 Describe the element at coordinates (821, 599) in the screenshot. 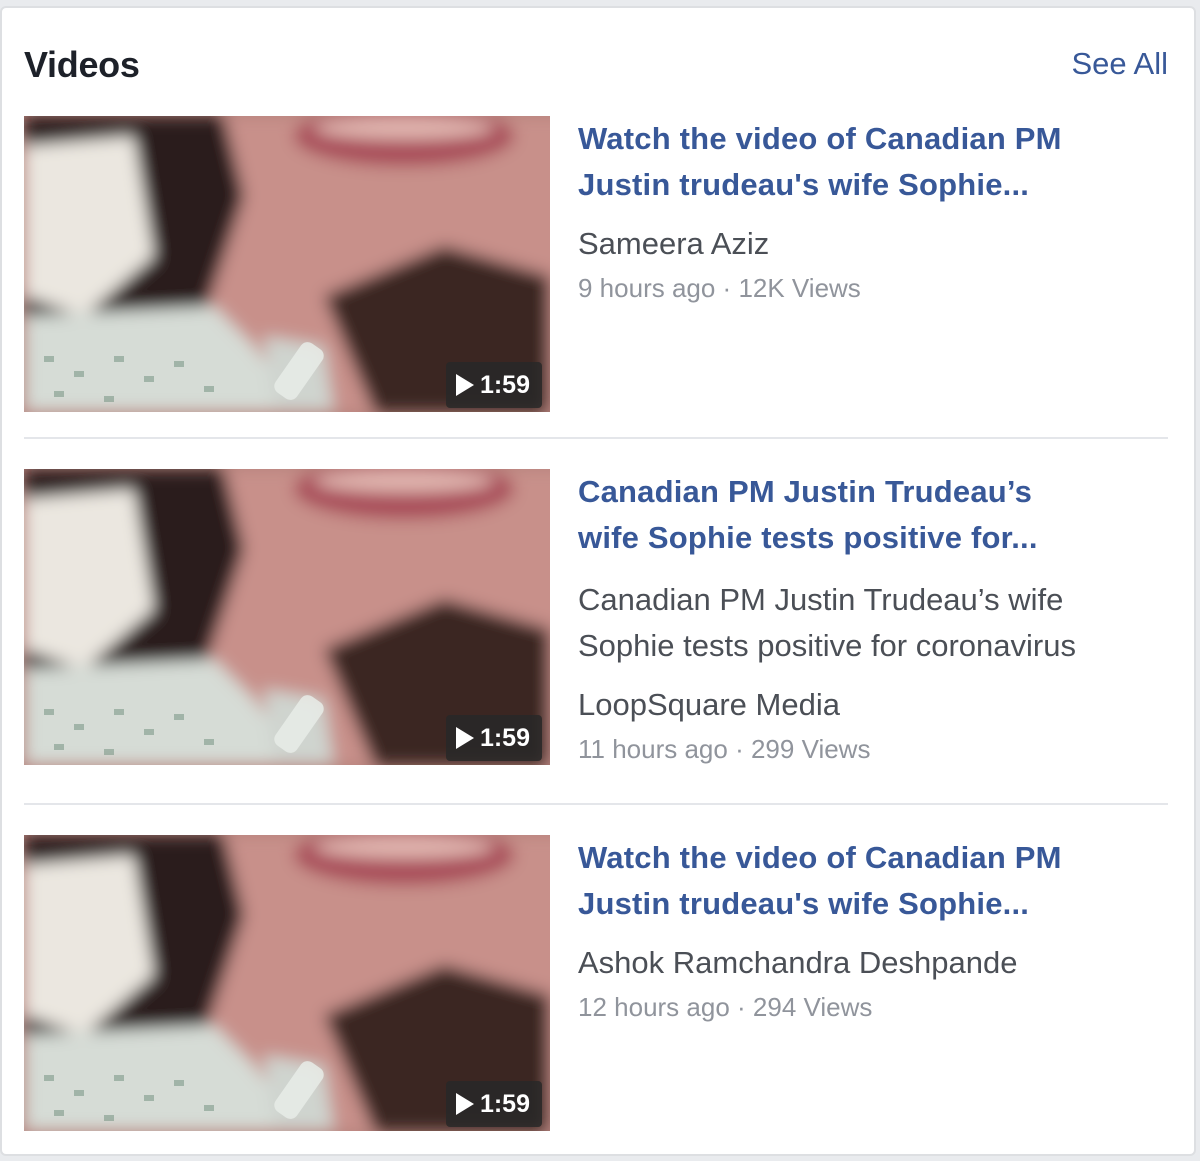

I see `video-description-line1: Canadian PM Justin Trudeau’s wife` at that location.